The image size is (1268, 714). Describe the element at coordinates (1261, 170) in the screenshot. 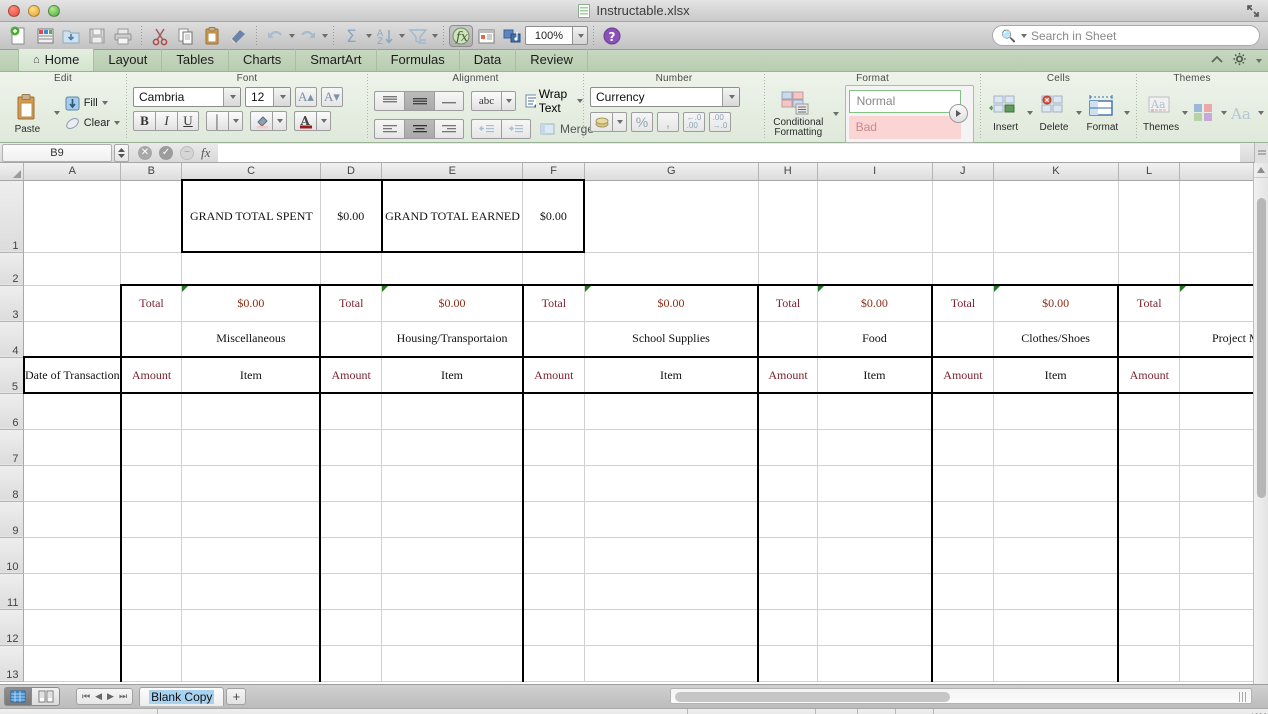

I see `scroll-up-icon` at that location.